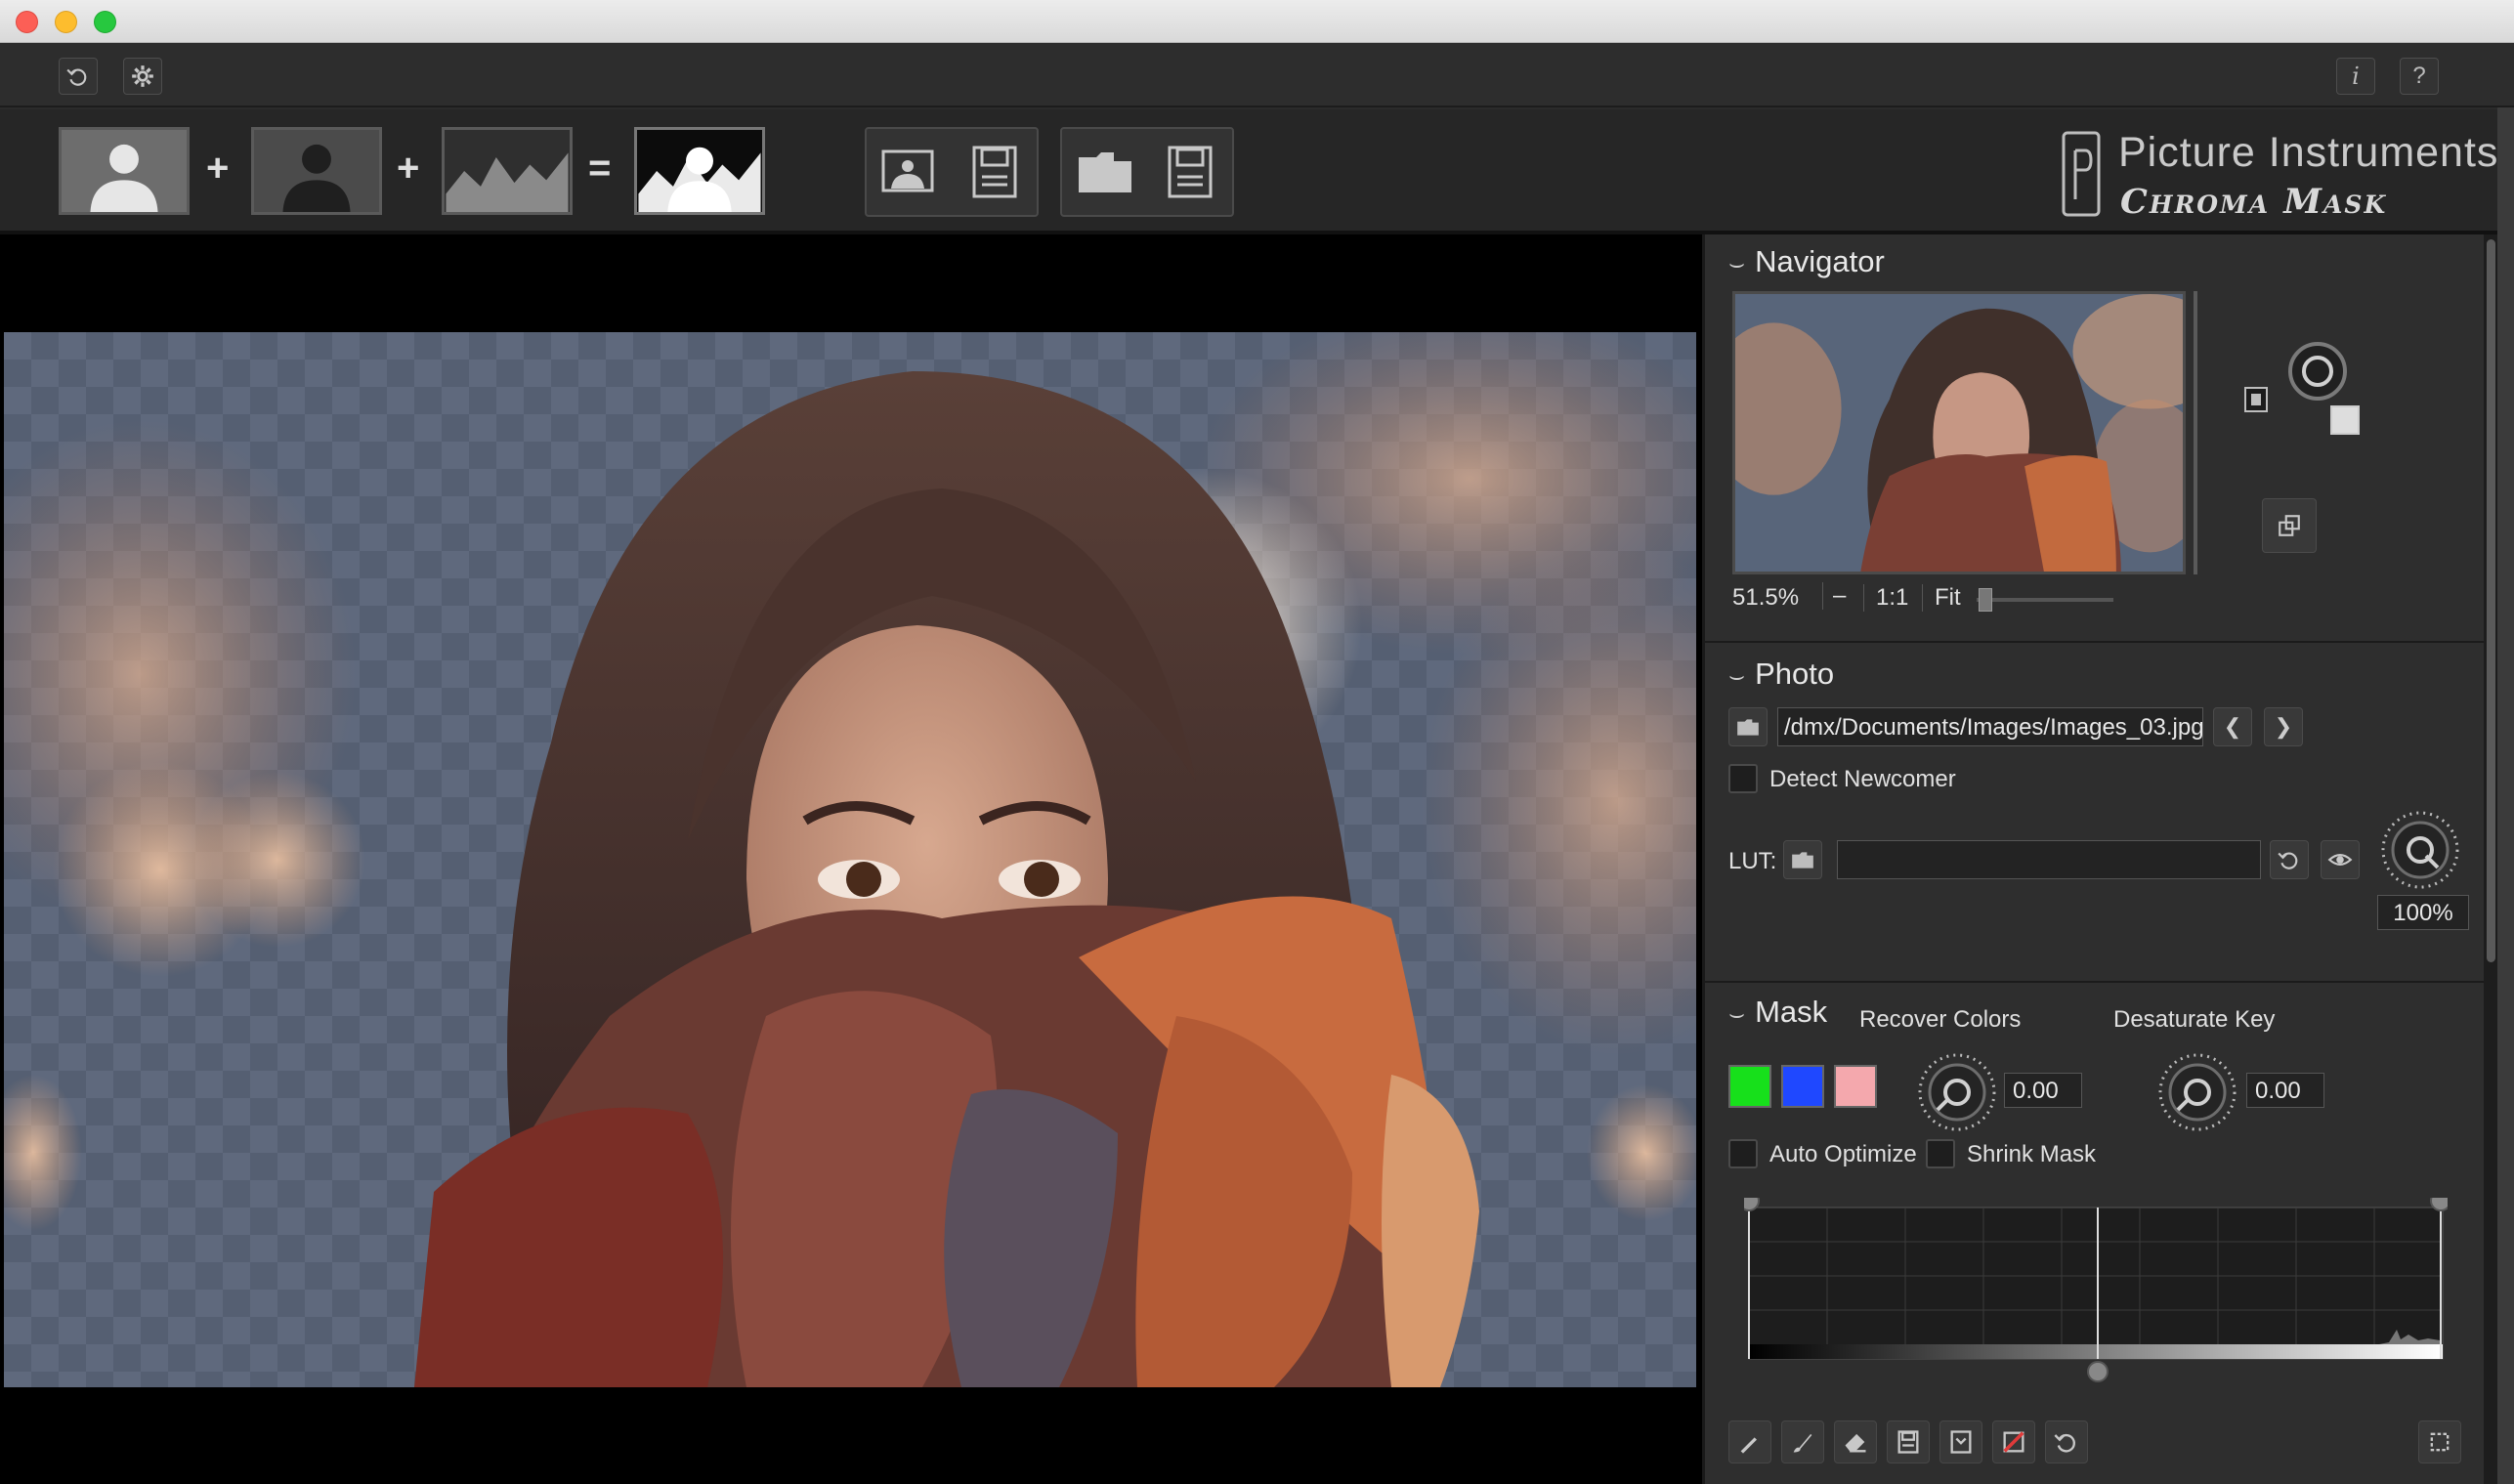 The width and height of the screenshot is (2514, 1484). I want to click on pen-tool-button, so click(1749, 1441).